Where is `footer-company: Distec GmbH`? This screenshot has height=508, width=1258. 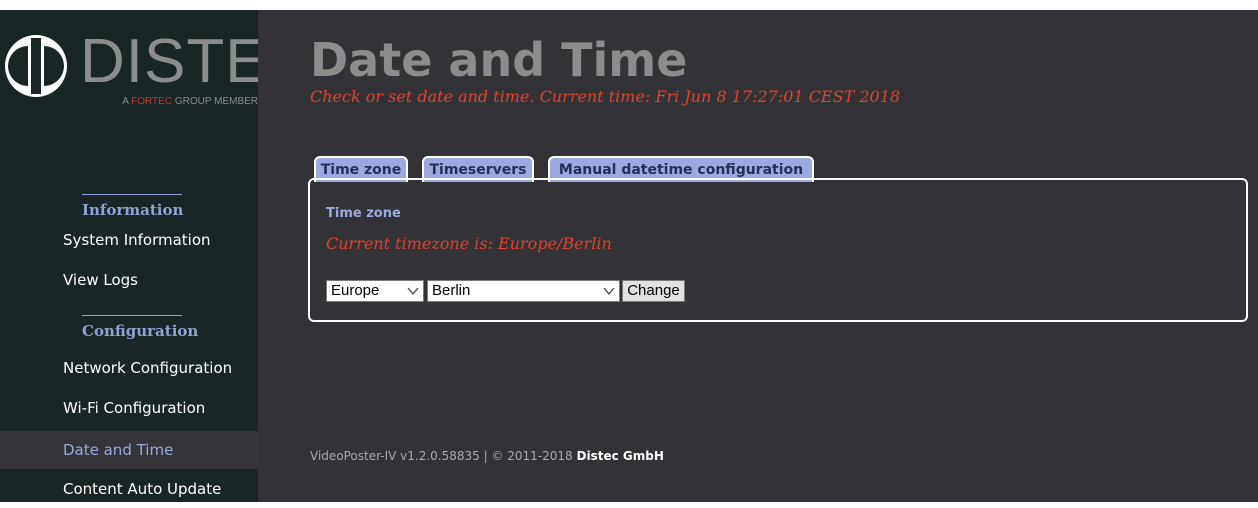 footer-company: Distec GmbH is located at coordinates (620, 456).